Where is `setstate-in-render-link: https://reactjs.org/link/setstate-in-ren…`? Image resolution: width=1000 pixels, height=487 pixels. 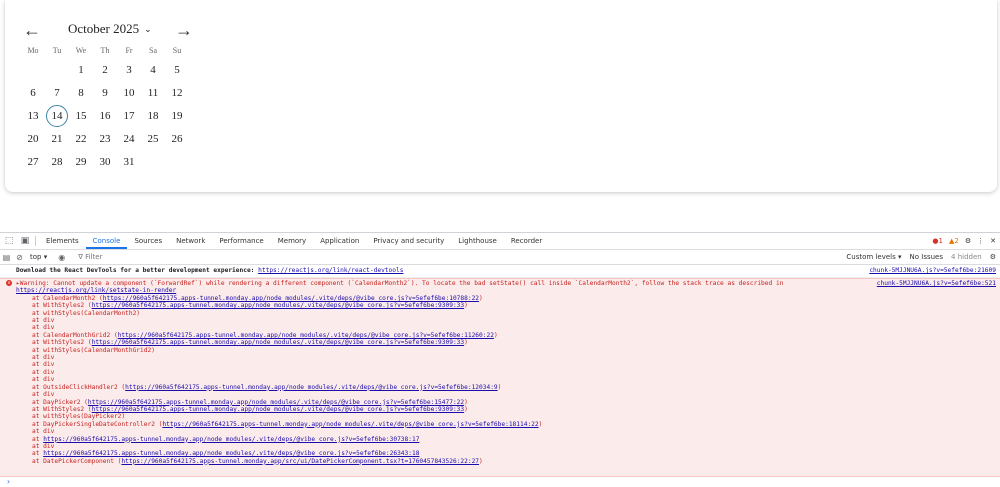 setstate-in-render-link: https://reactjs.org/link/setstate-in-ren… is located at coordinates (96, 290).